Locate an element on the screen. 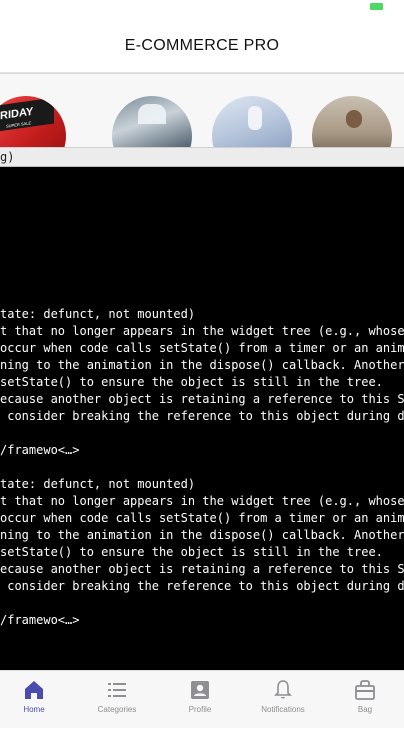  home-icon is located at coordinates (34, 690).